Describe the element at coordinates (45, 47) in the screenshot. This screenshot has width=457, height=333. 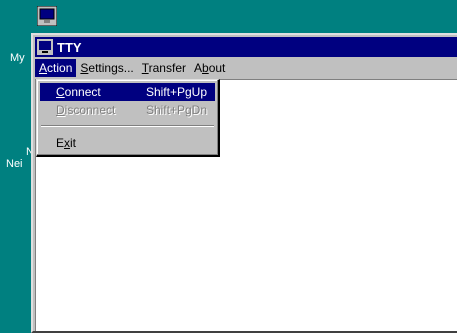
I see `terminal-app-icon` at that location.